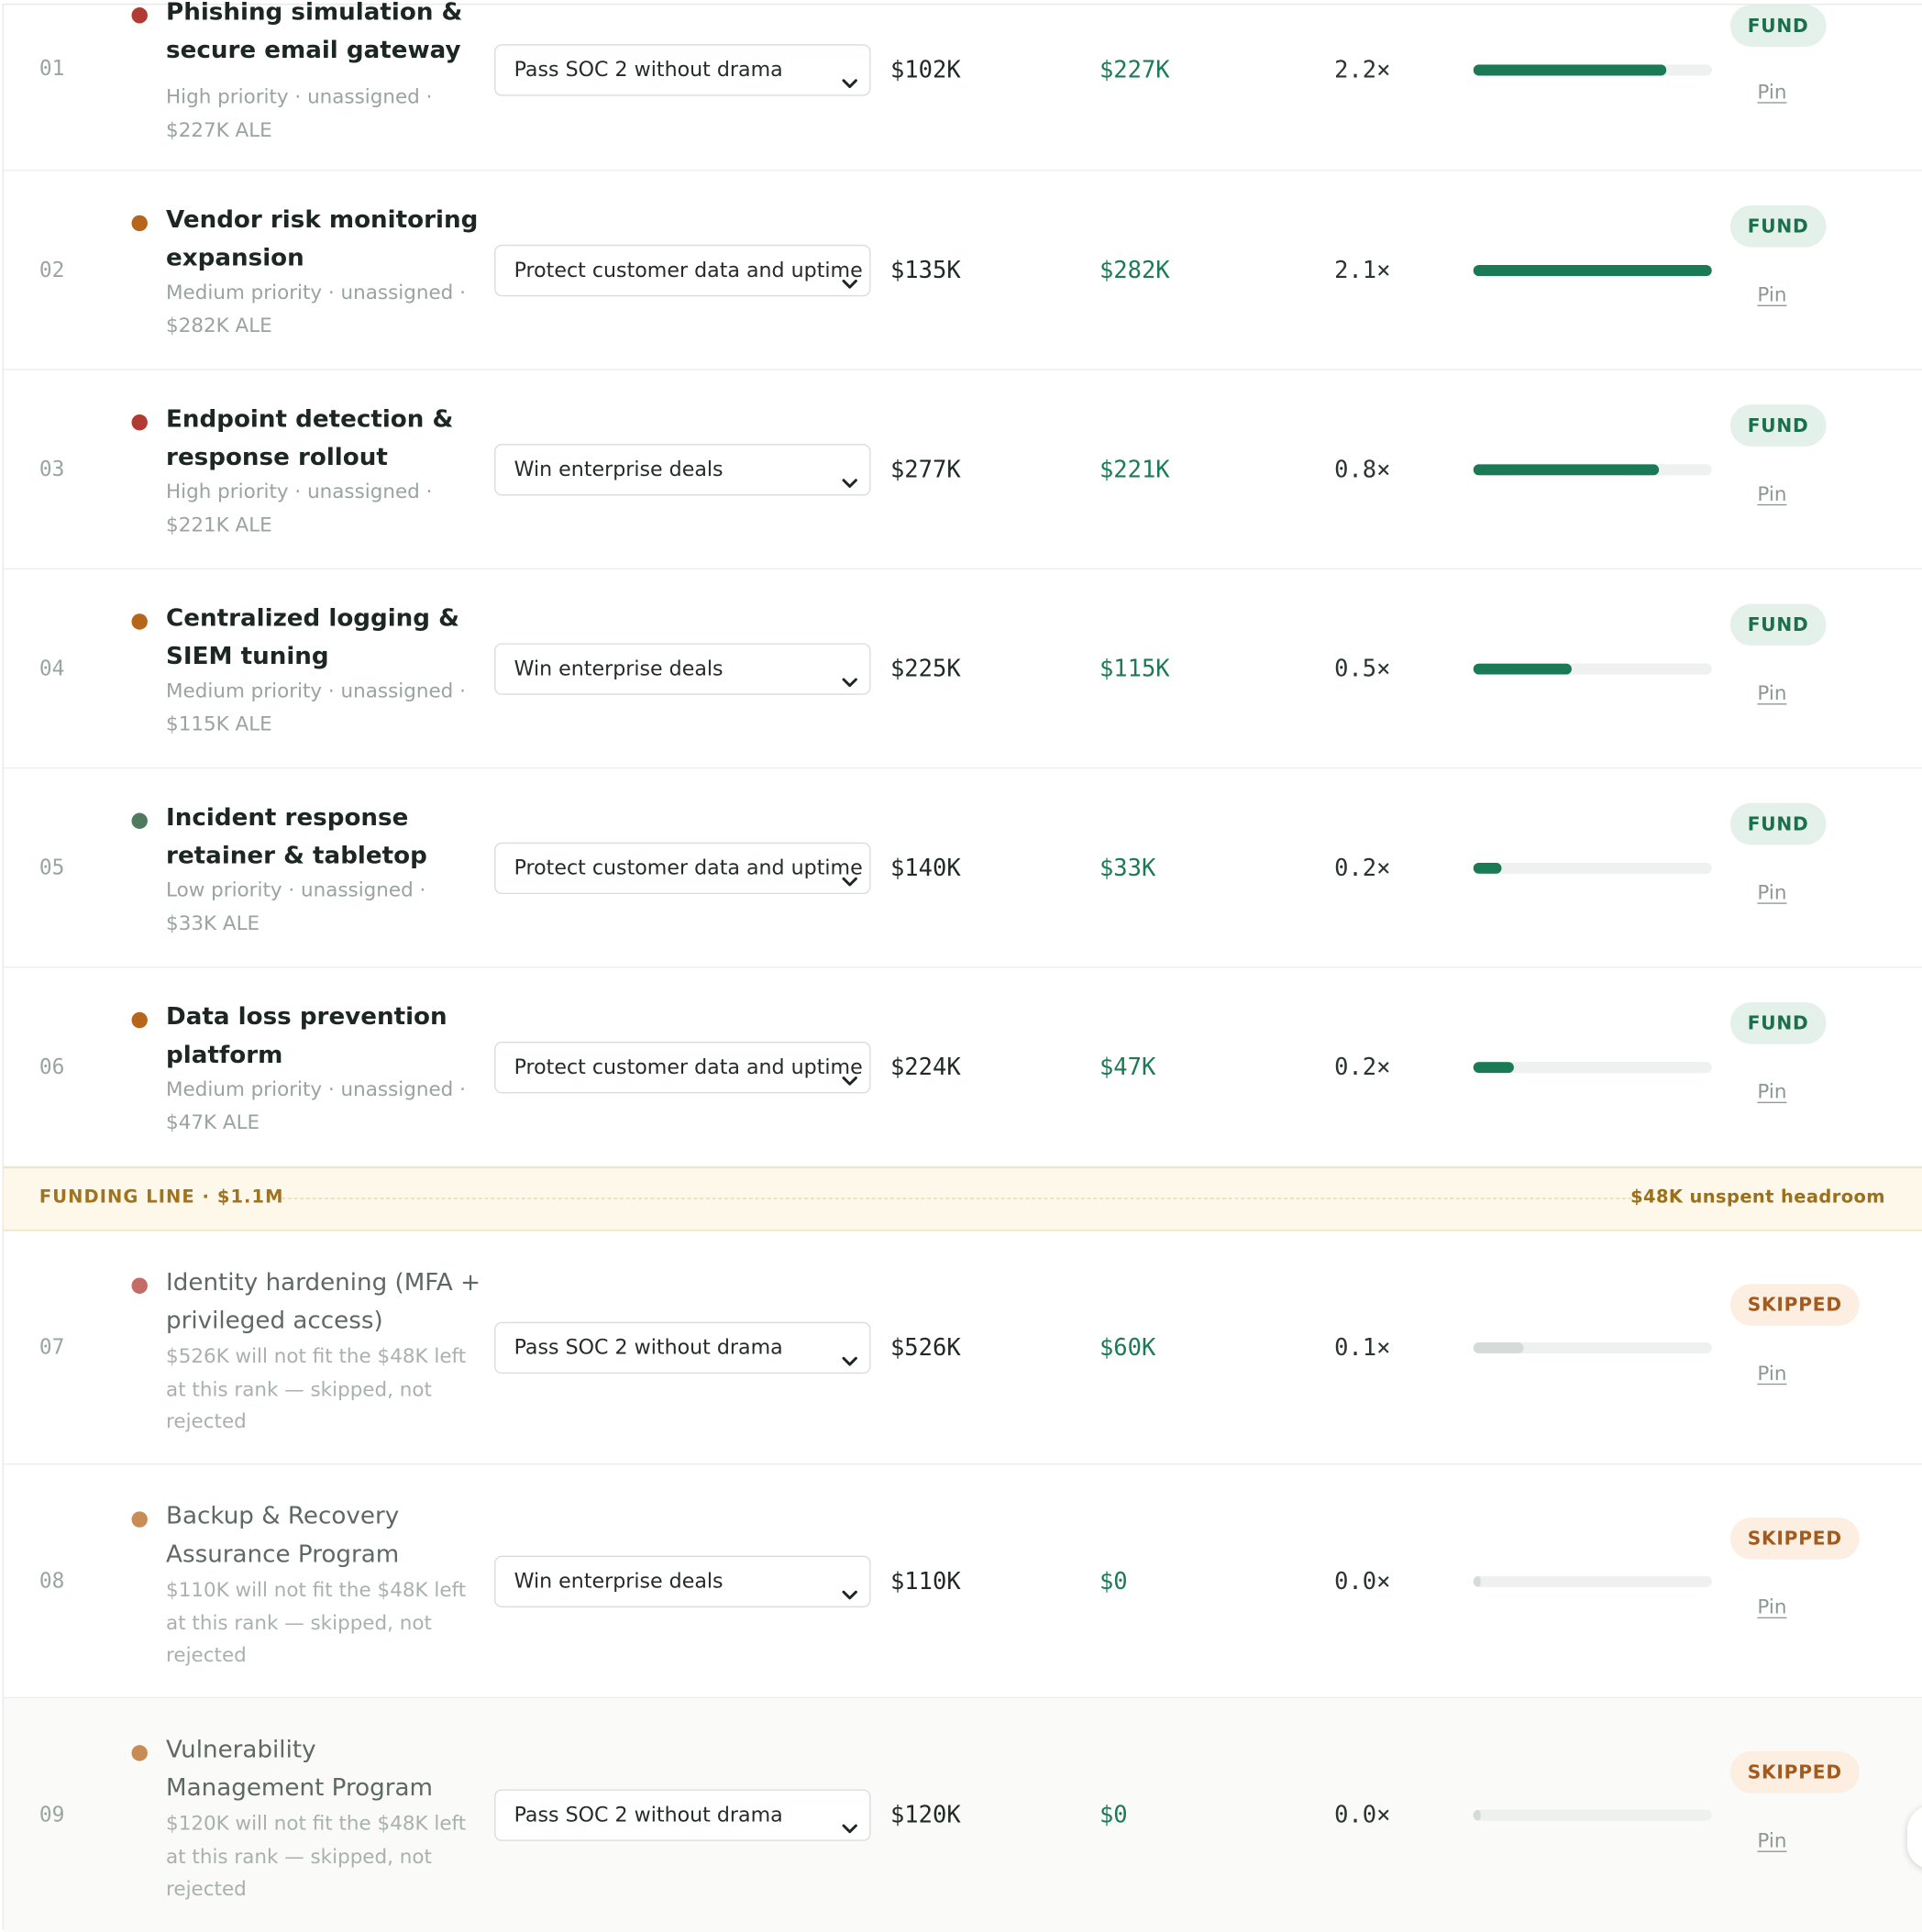  What do you see at coordinates (1362, 1815) in the screenshot?
I see `roi-multiple: 0.0×` at bounding box center [1362, 1815].